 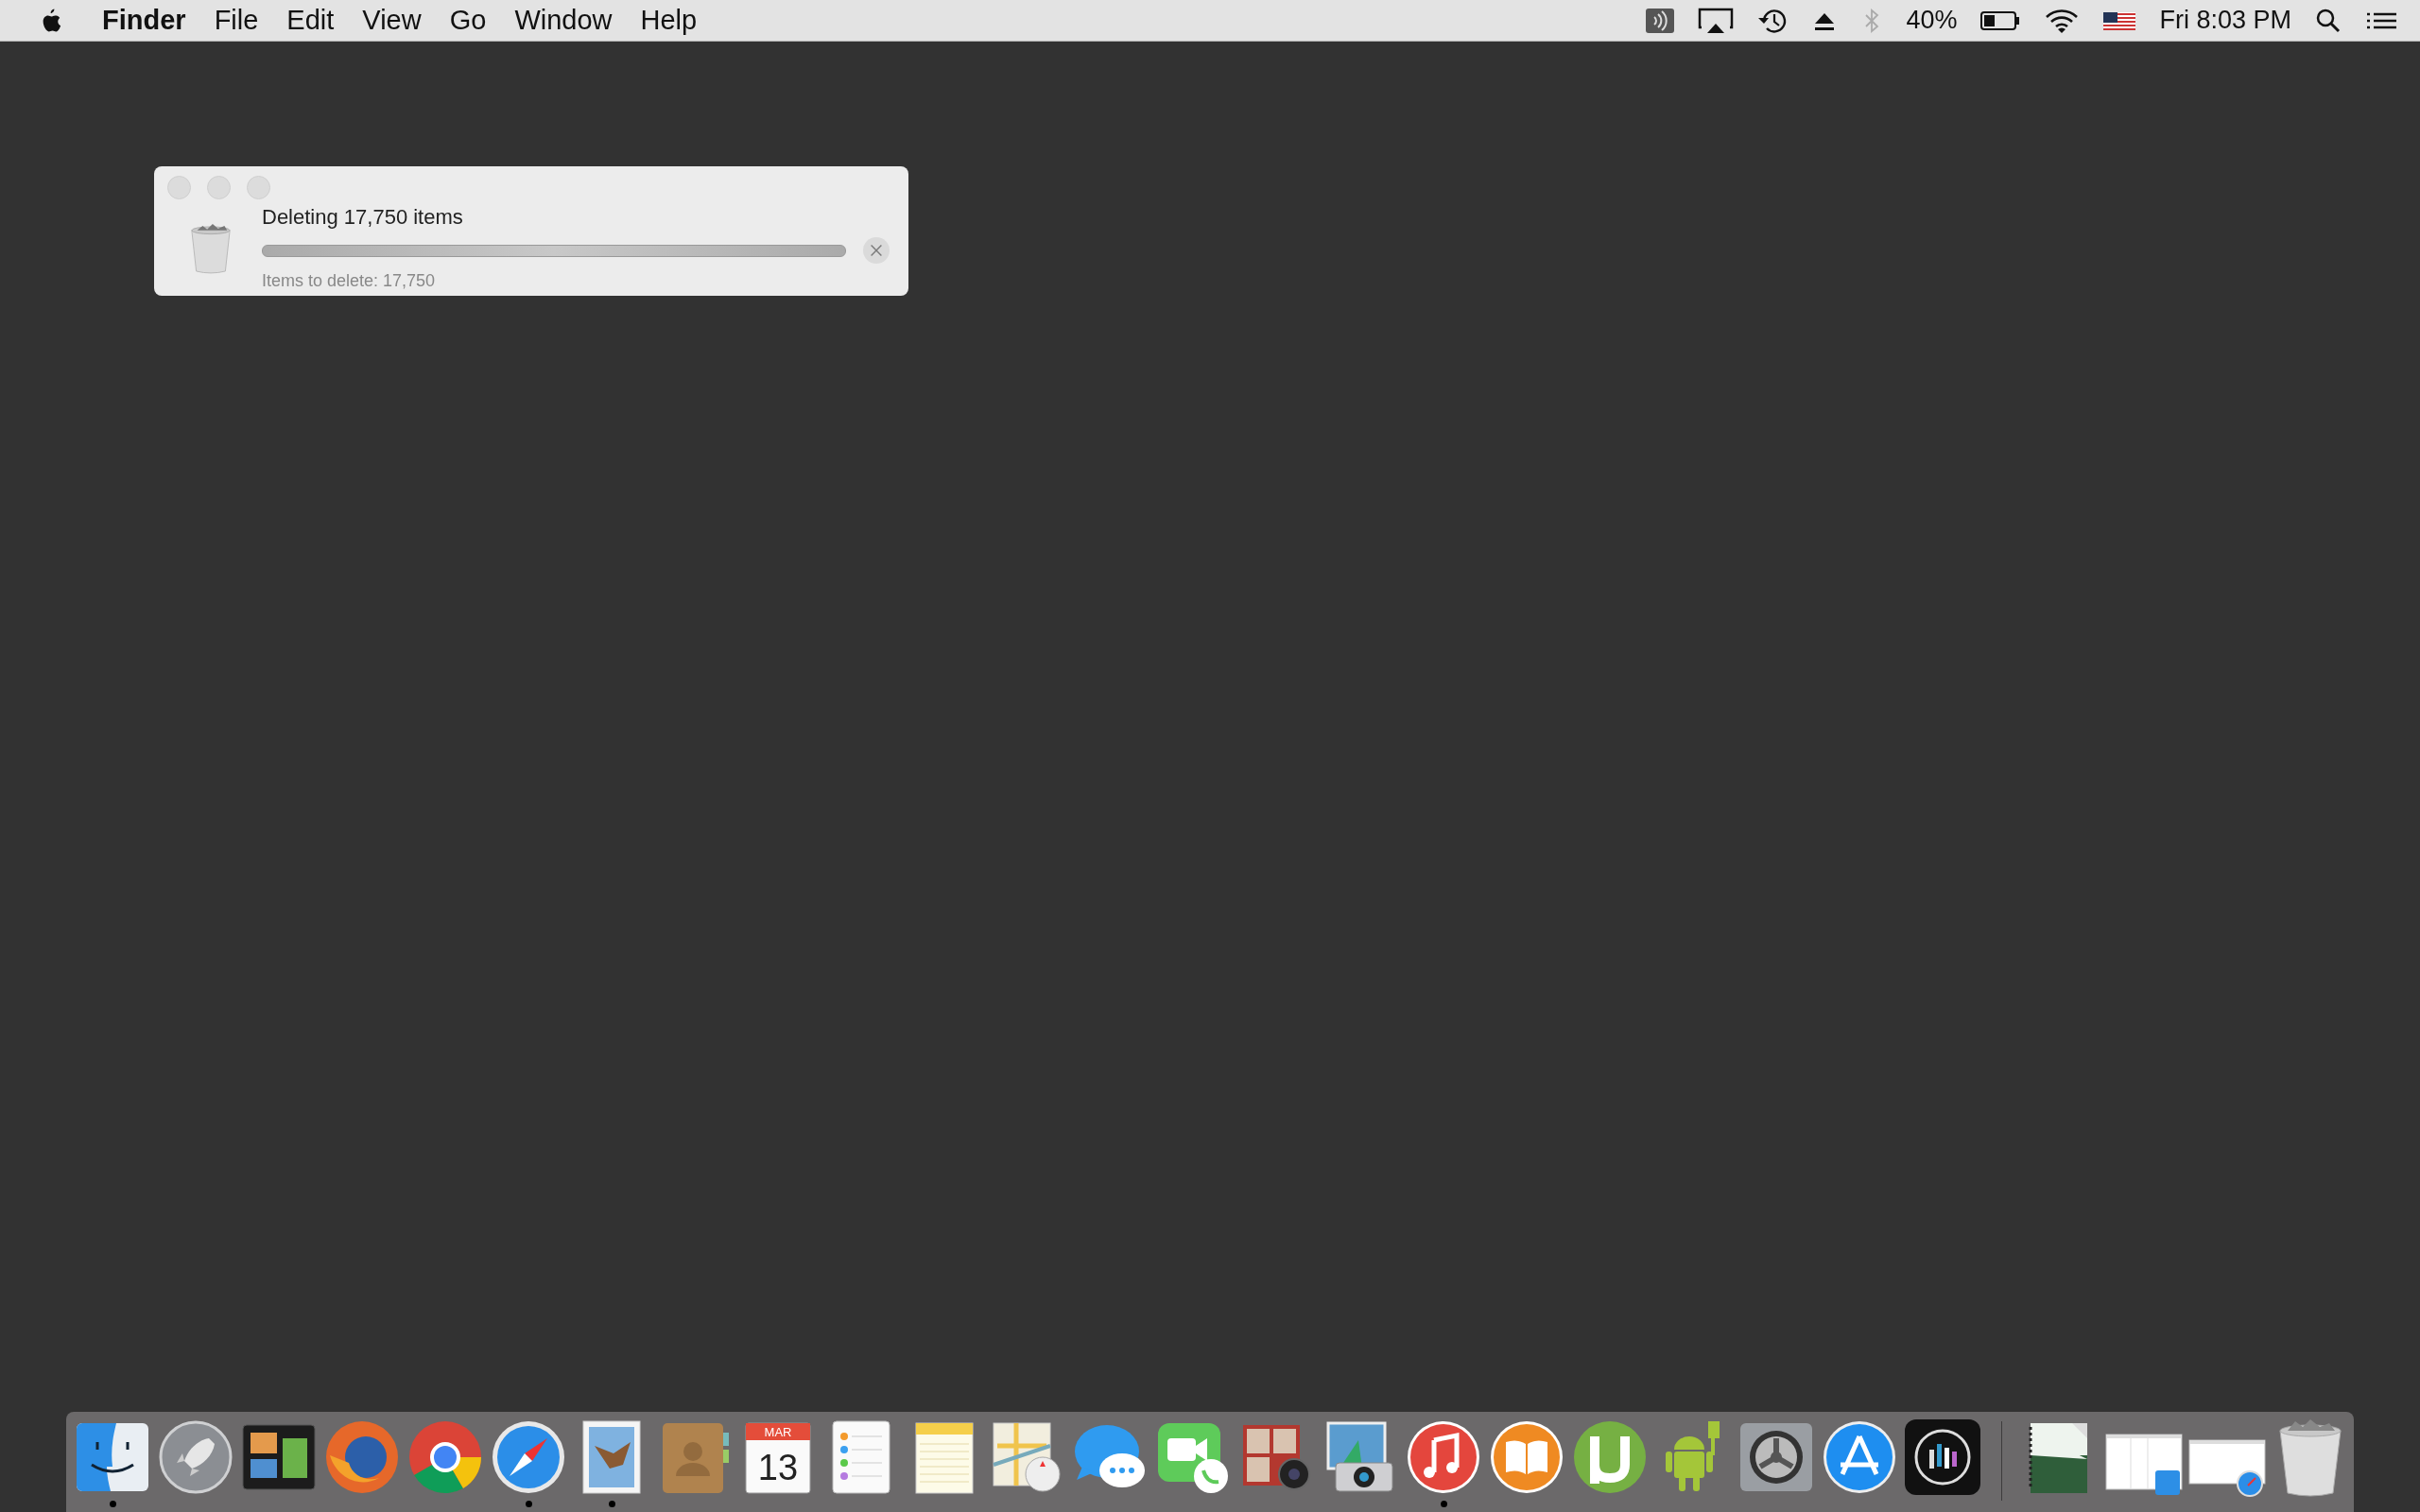 I want to click on progress-title: Deleting 17,750 items, so click(x=363, y=217).